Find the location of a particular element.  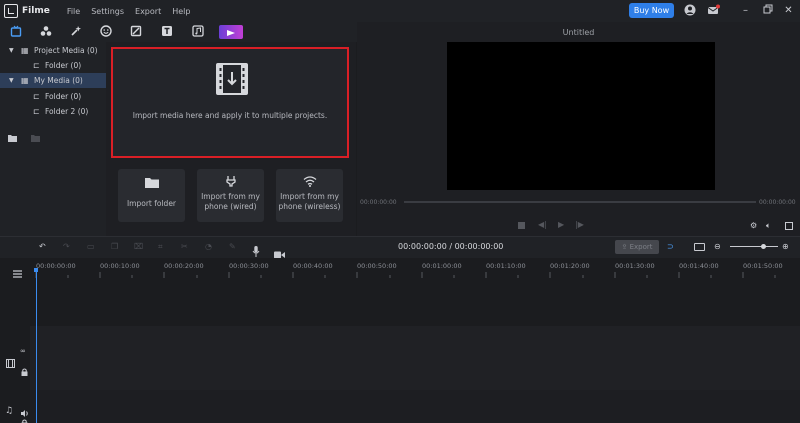

next-frame-icon: |▶ is located at coordinates (579, 225).